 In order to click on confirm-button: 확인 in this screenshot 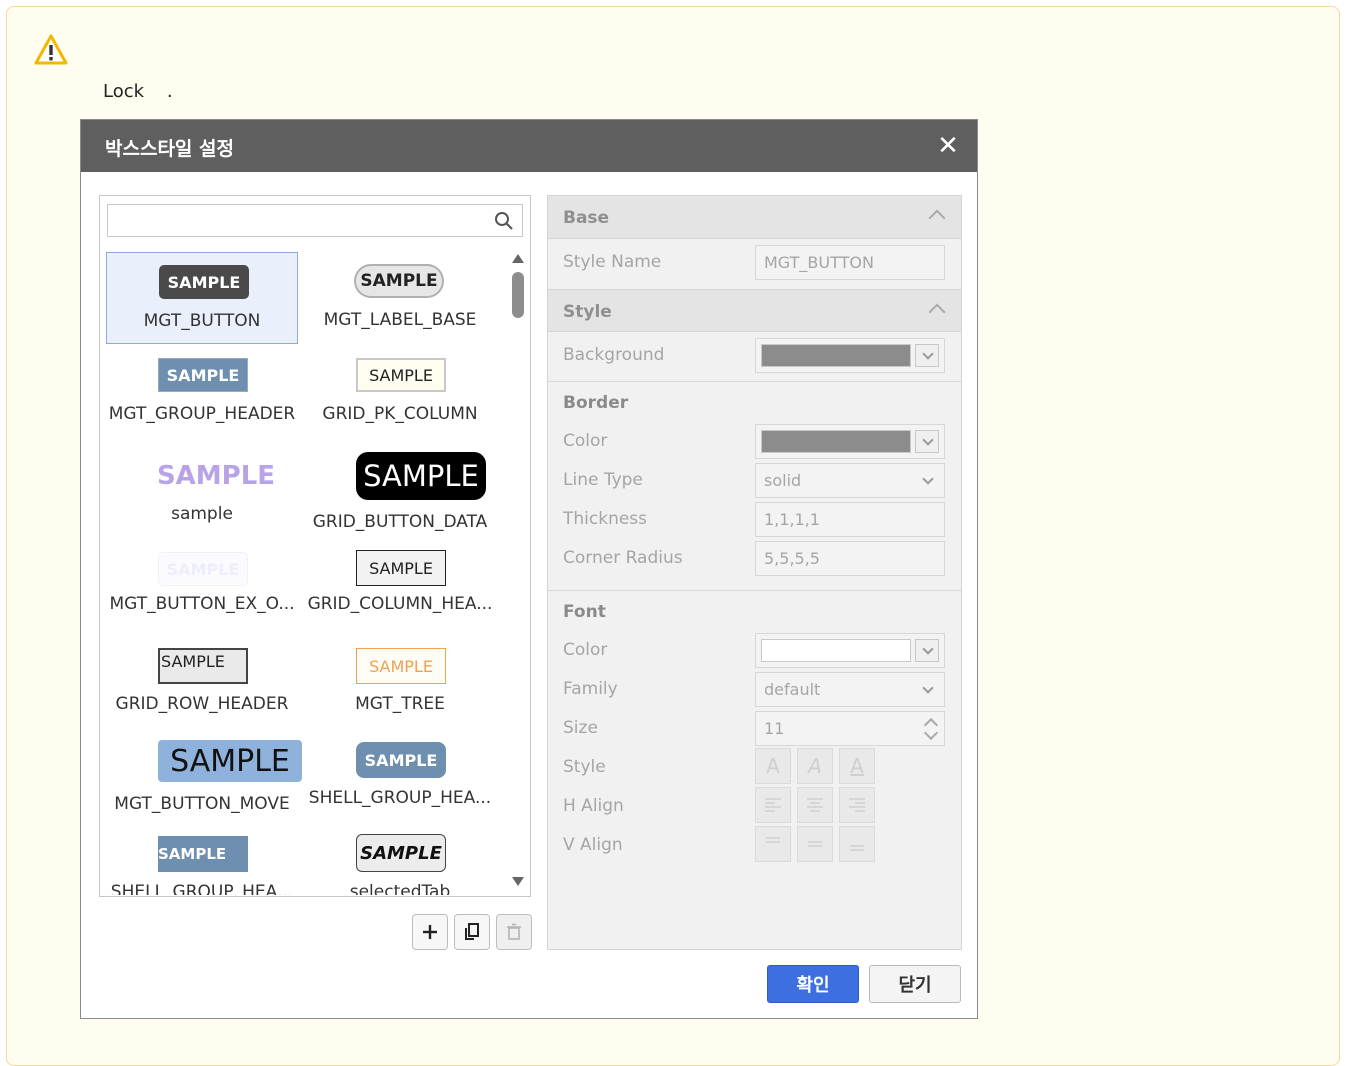, I will do `click(813, 984)`.